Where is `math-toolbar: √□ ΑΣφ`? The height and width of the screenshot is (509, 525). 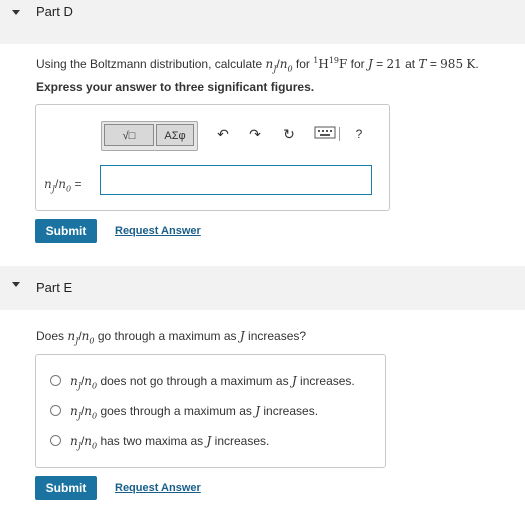 math-toolbar: √□ ΑΣφ is located at coordinates (149, 136).